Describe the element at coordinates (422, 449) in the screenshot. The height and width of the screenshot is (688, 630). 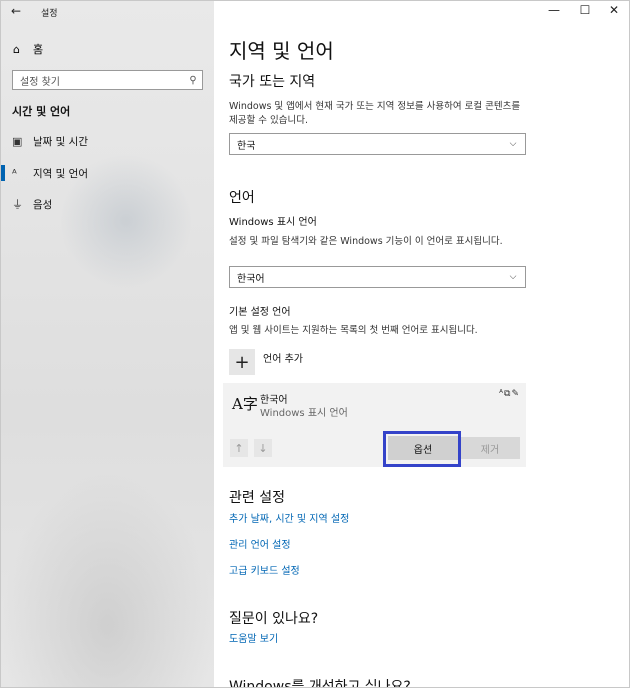
I see `options-highlight-box` at that location.